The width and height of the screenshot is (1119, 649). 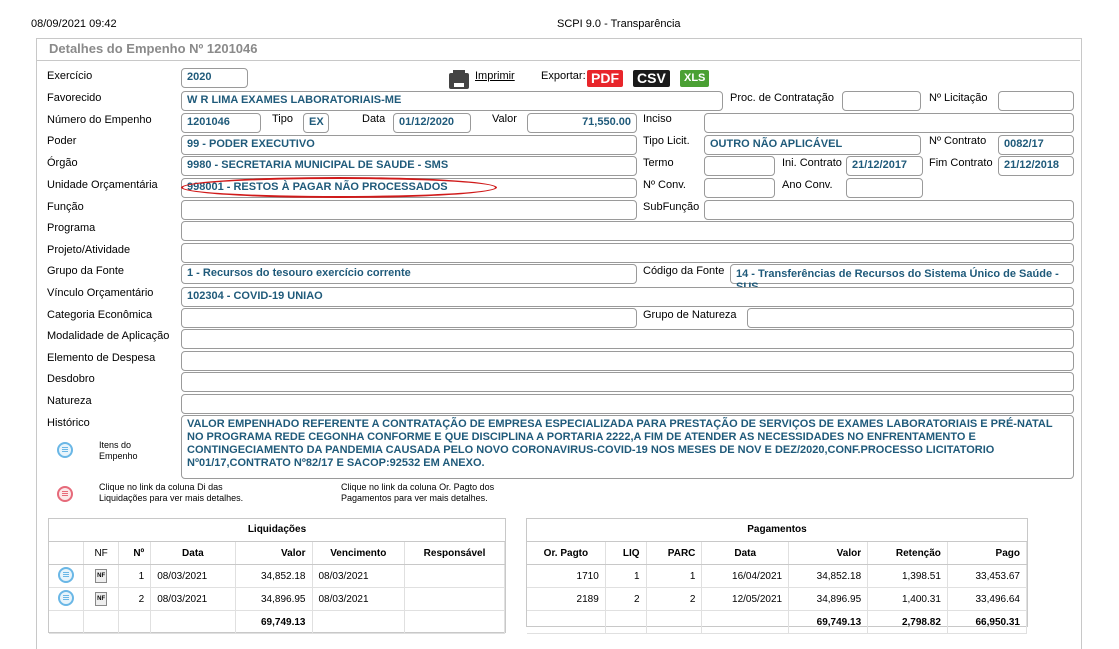 What do you see at coordinates (664, 185) in the screenshot?
I see `label-n-conv: Nº Conv.` at bounding box center [664, 185].